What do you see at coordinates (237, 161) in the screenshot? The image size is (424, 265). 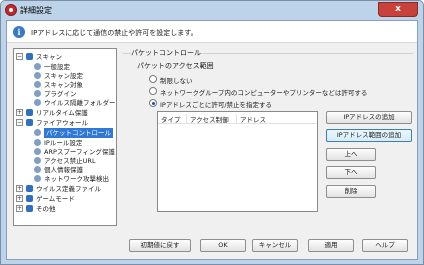 I see `ip-address-list: タイプ アクセス制御 アドレス` at bounding box center [237, 161].